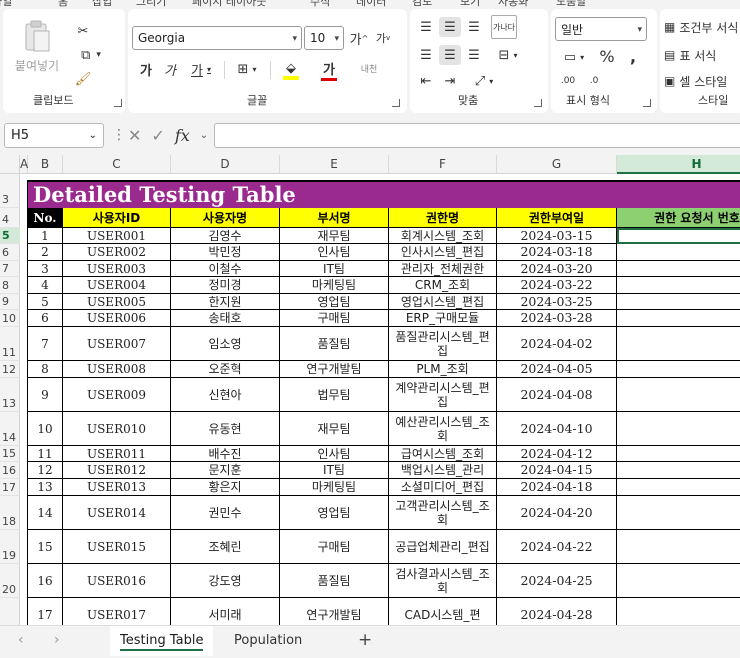 The width and height of the screenshot is (740, 658). Describe the element at coordinates (10, 318) in the screenshot. I see `row-header: 10` at that location.